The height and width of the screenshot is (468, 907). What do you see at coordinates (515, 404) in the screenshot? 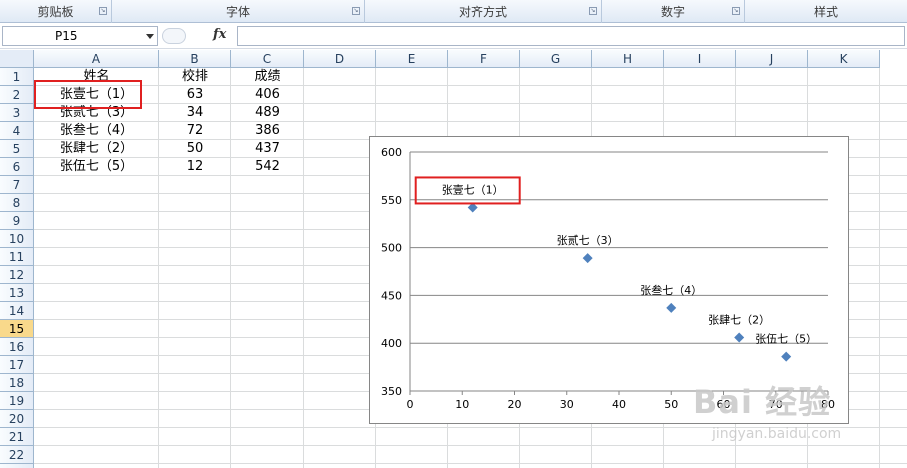
I see `x-tick-label: 20` at bounding box center [515, 404].